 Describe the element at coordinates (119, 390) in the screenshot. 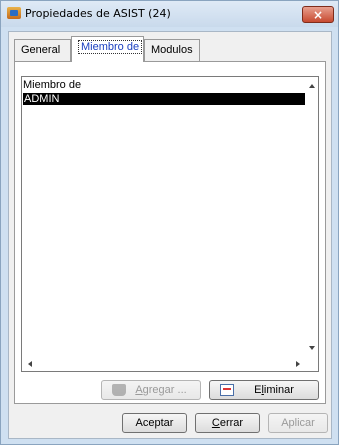

I see `hand-icon` at that location.